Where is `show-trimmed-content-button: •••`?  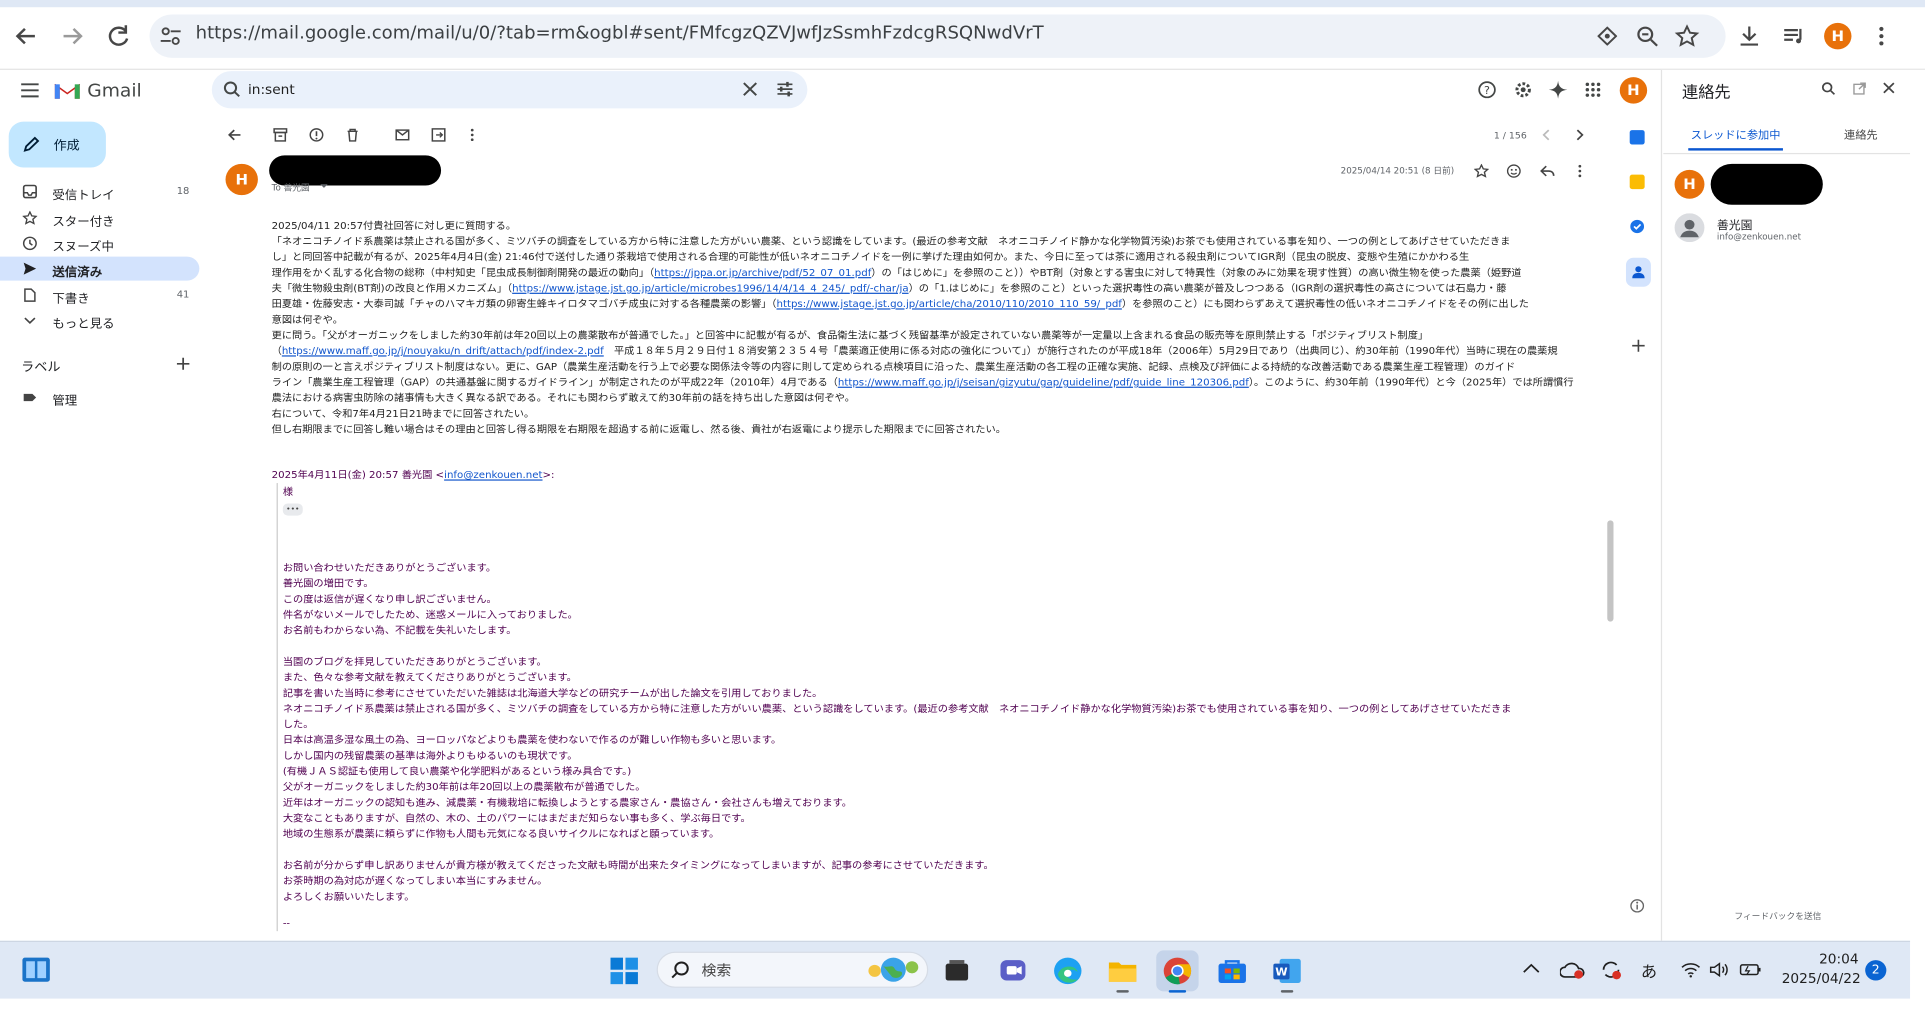 show-trimmed-content-button: ••• is located at coordinates (292, 509).